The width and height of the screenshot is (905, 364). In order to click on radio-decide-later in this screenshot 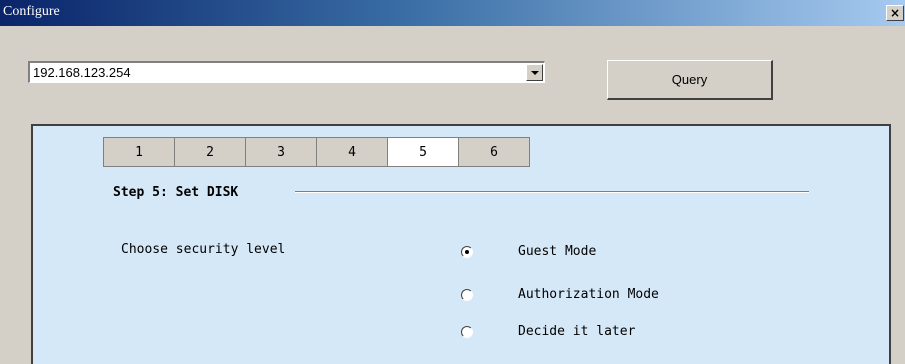, I will do `click(467, 331)`.